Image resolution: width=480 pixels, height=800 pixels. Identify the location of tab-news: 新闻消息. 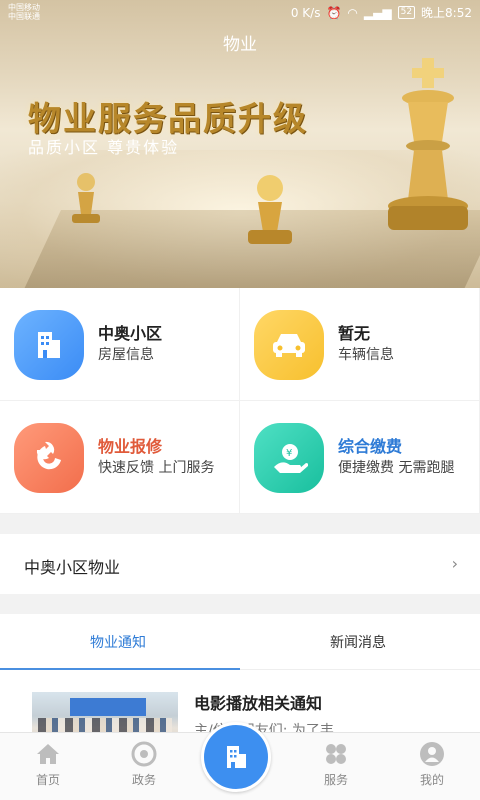
(358, 642).